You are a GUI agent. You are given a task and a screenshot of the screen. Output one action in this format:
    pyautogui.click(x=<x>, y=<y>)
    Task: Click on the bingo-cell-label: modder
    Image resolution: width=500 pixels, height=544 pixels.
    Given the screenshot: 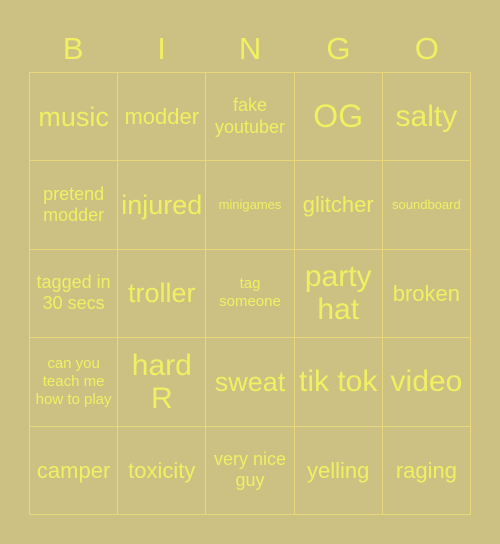 What is the action you would take?
    pyautogui.click(x=162, y=117)
    